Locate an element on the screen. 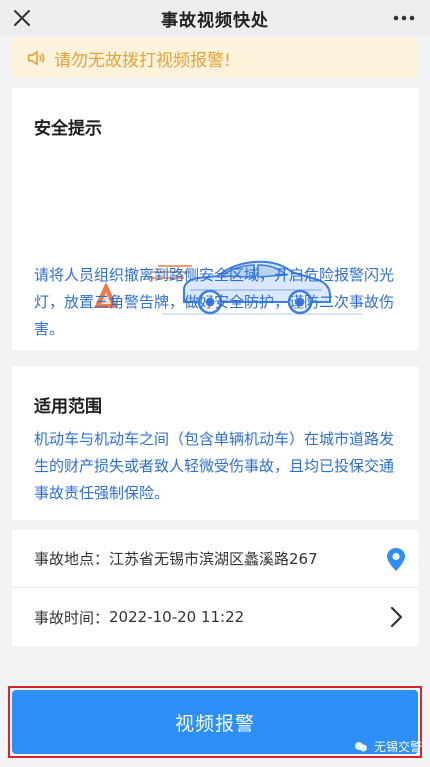  warning-notice: 请勿无故拨打视频报警! is located at coordinates (215, 58).